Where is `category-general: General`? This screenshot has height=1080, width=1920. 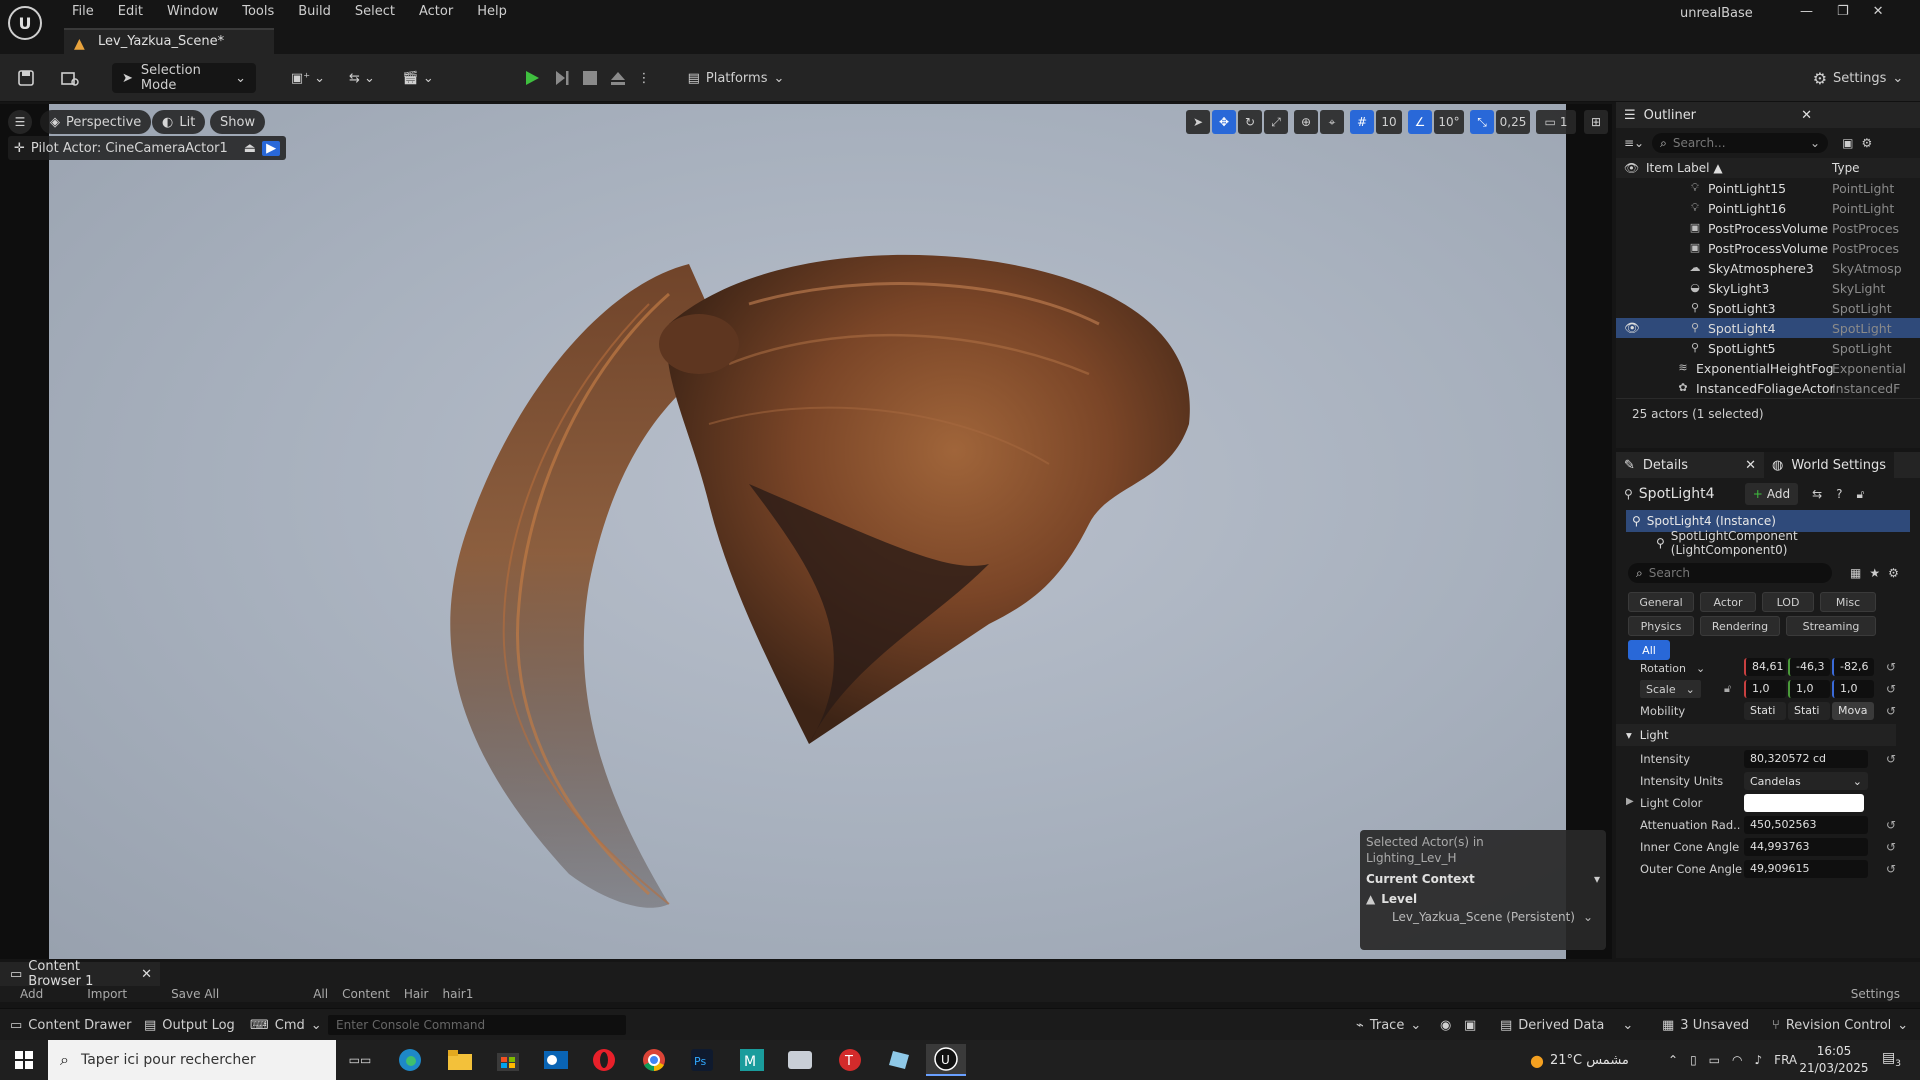
category-general: General is located at coordinates (1661, 602).